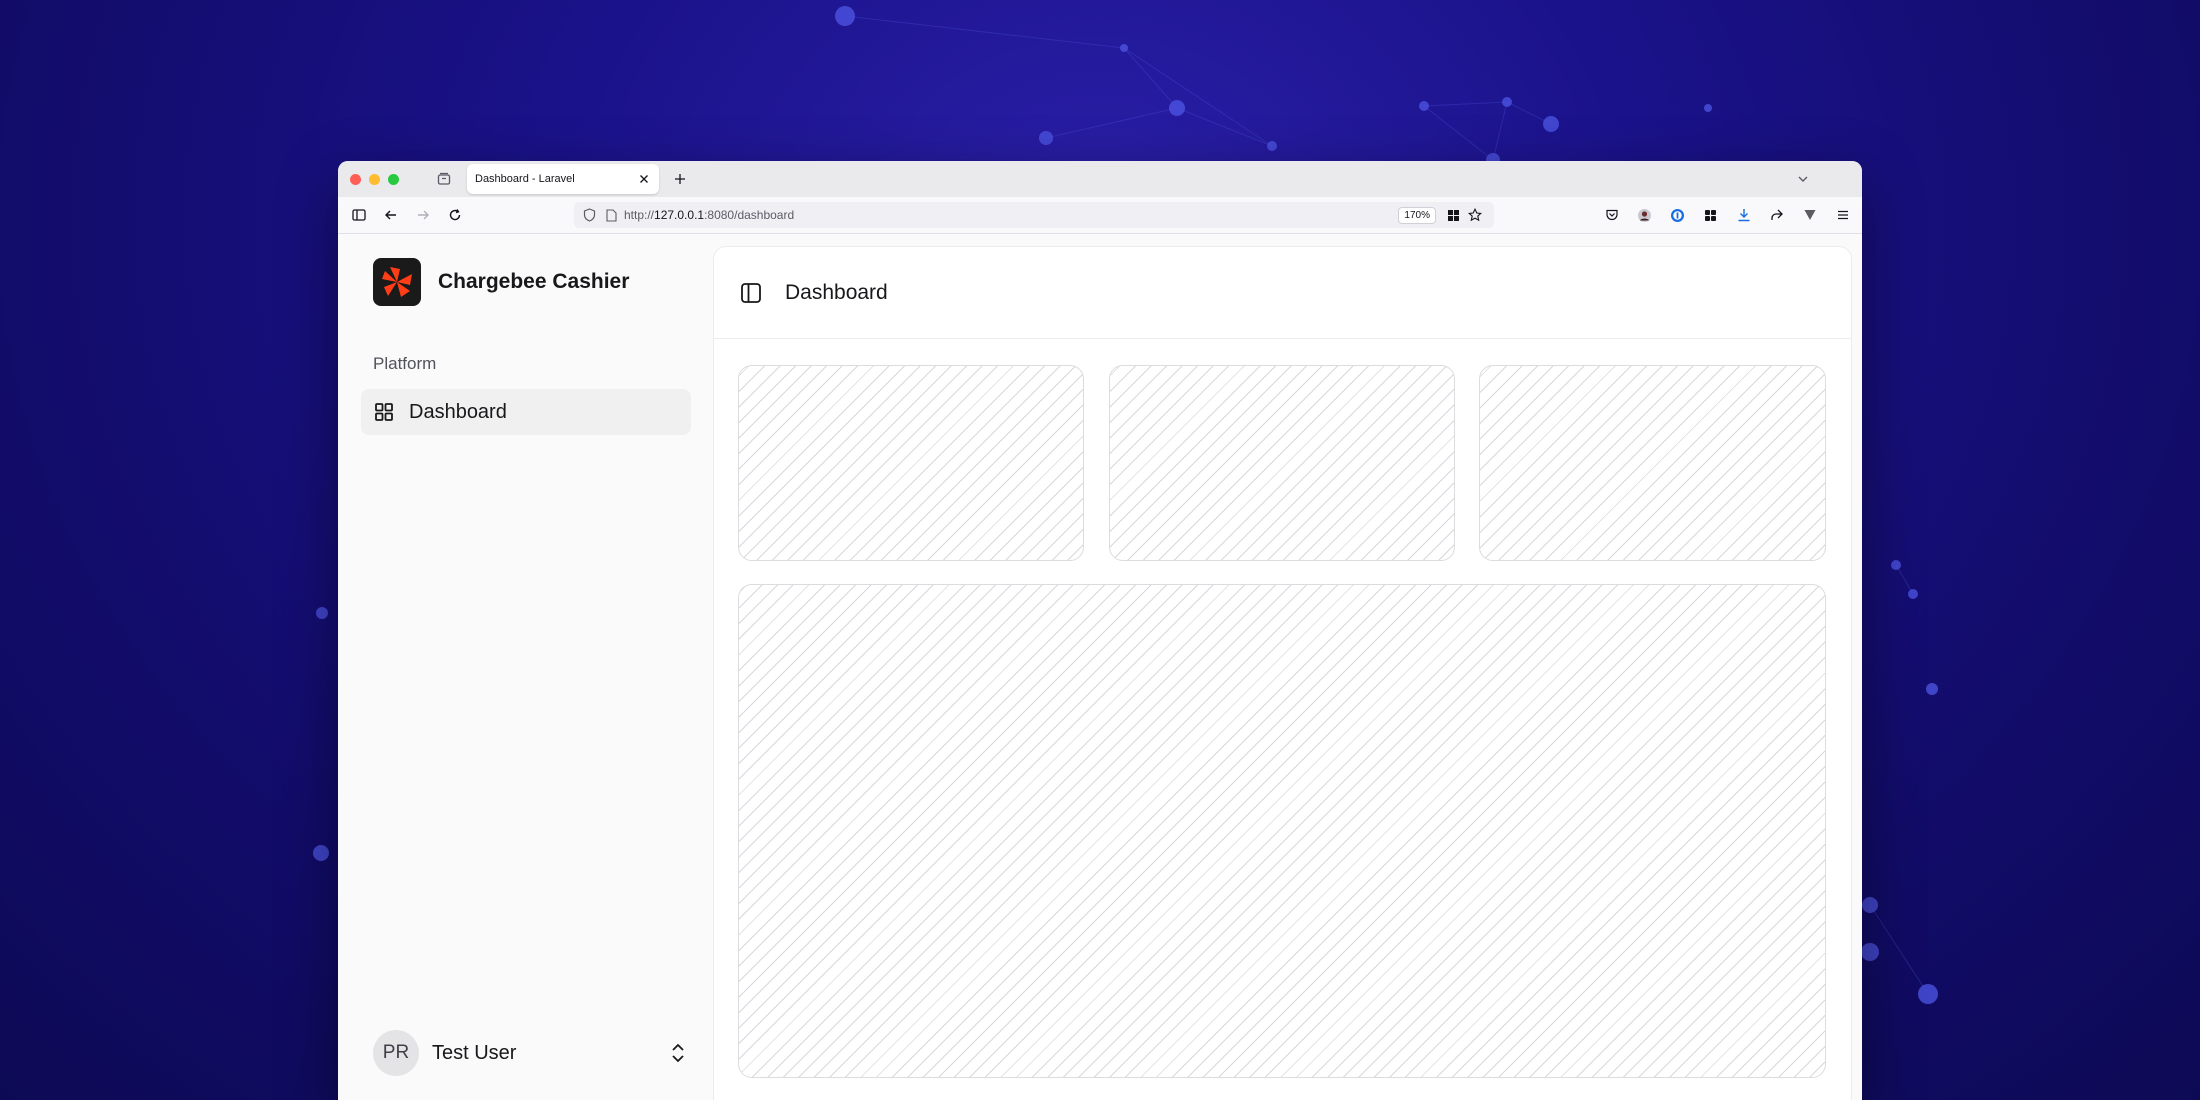 The width and height of the screenshot is (2200, 1100). Describe the element at coordinates (397, 282) in the screenshot. I see `chargebee-logo-icon` at that location.